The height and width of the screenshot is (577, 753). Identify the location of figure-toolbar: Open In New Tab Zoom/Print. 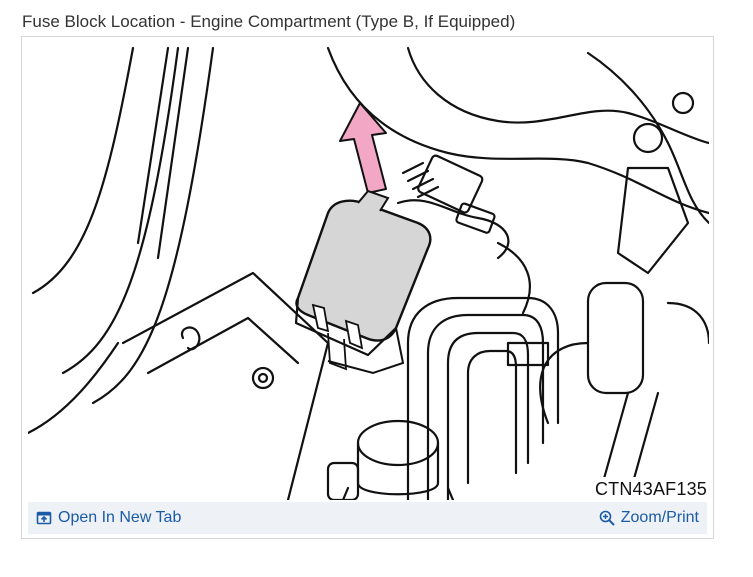
(367, 518).